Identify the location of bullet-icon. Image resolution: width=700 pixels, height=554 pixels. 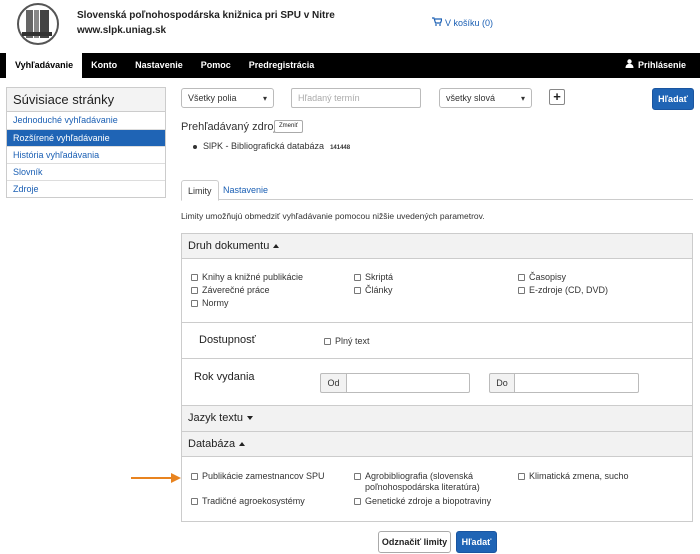
(195, 146).